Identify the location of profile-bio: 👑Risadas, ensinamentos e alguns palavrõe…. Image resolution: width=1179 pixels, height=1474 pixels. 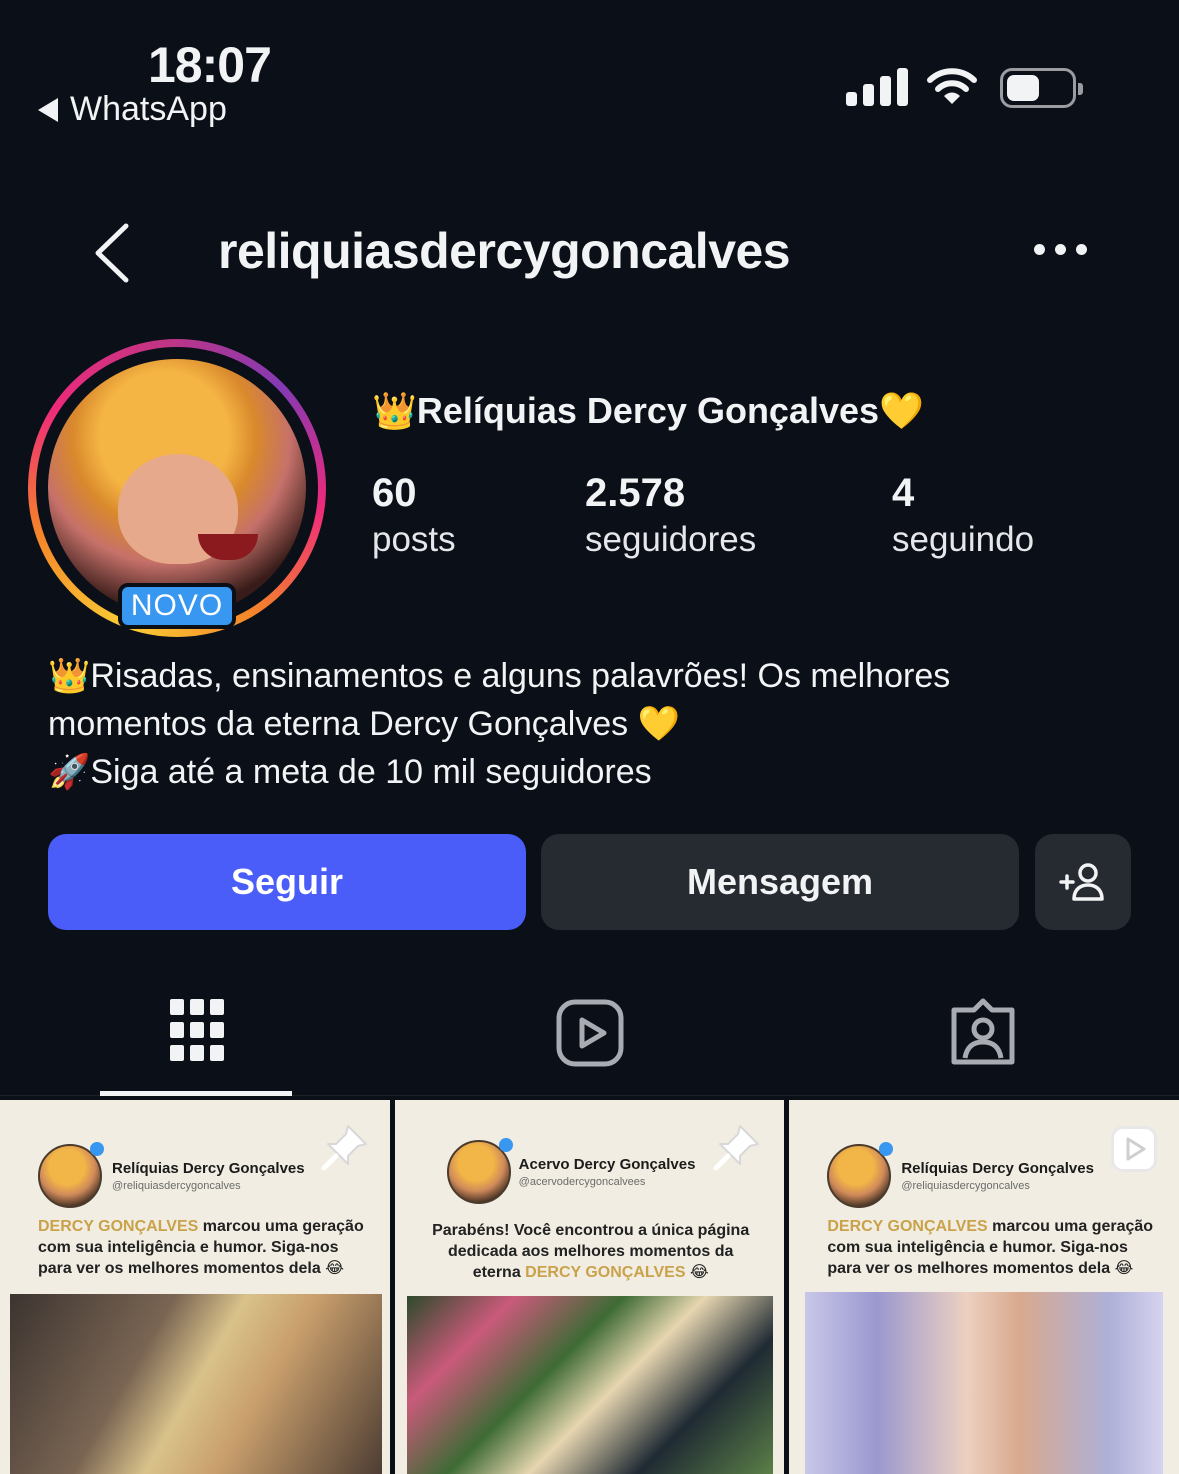
(593, 724).